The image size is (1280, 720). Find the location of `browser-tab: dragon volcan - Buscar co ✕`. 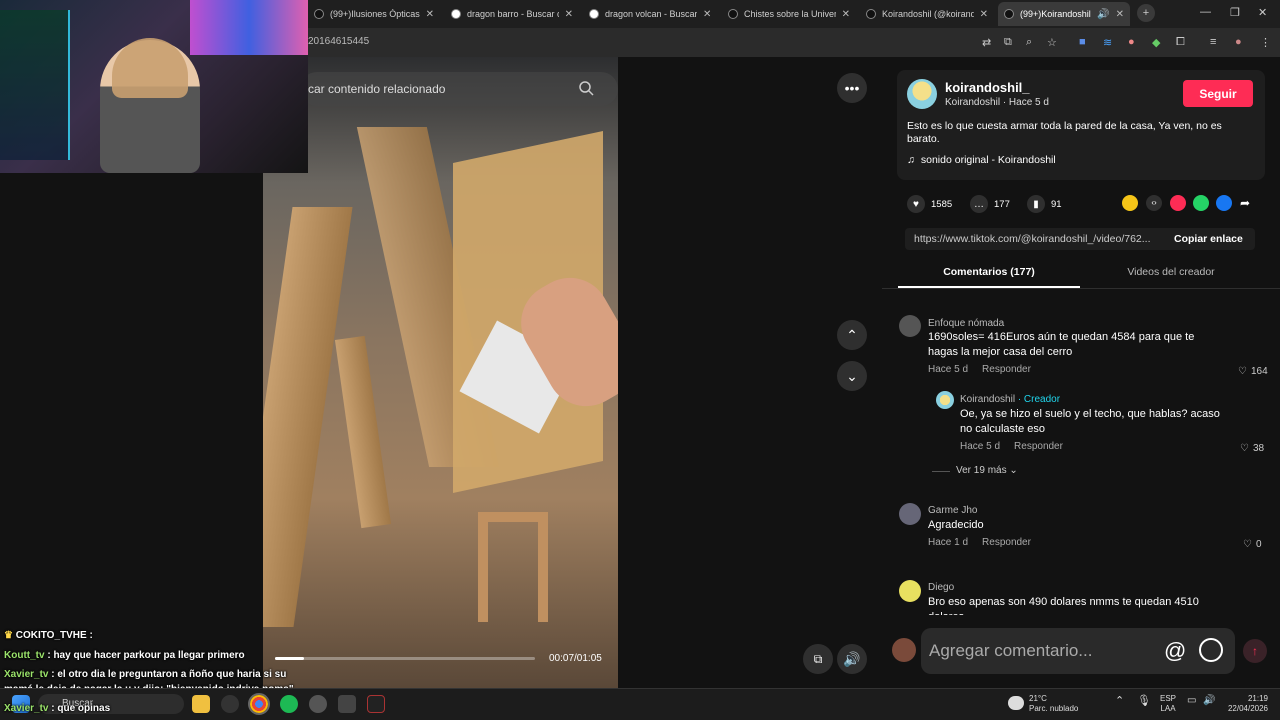

browser-tab: dragon volcan - Buscar co ✕ is located at coordinates (651, 14).